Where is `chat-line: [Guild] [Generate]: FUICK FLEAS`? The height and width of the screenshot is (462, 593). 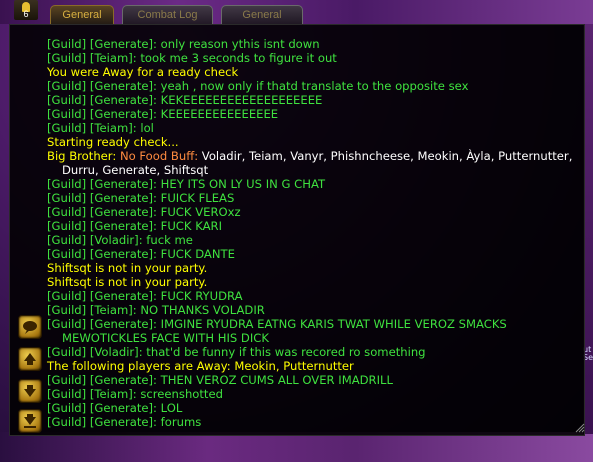
chat-line: [Guild] [Generate]: FUICK FLEAS is located at coordinates (141, 198).